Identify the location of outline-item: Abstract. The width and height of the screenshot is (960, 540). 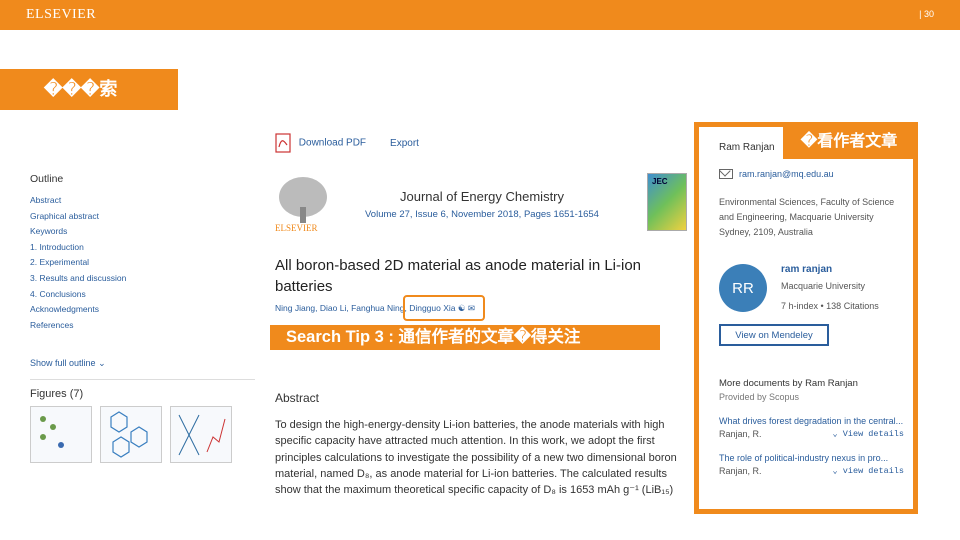
(142, 200).